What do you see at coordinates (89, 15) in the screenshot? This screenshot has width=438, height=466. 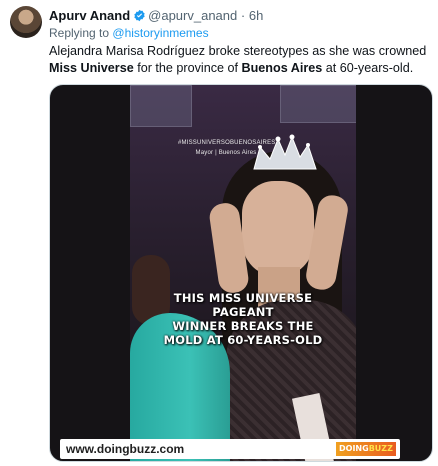 I see `display-name: Apurv Anand` at bounding box center [89, 15].